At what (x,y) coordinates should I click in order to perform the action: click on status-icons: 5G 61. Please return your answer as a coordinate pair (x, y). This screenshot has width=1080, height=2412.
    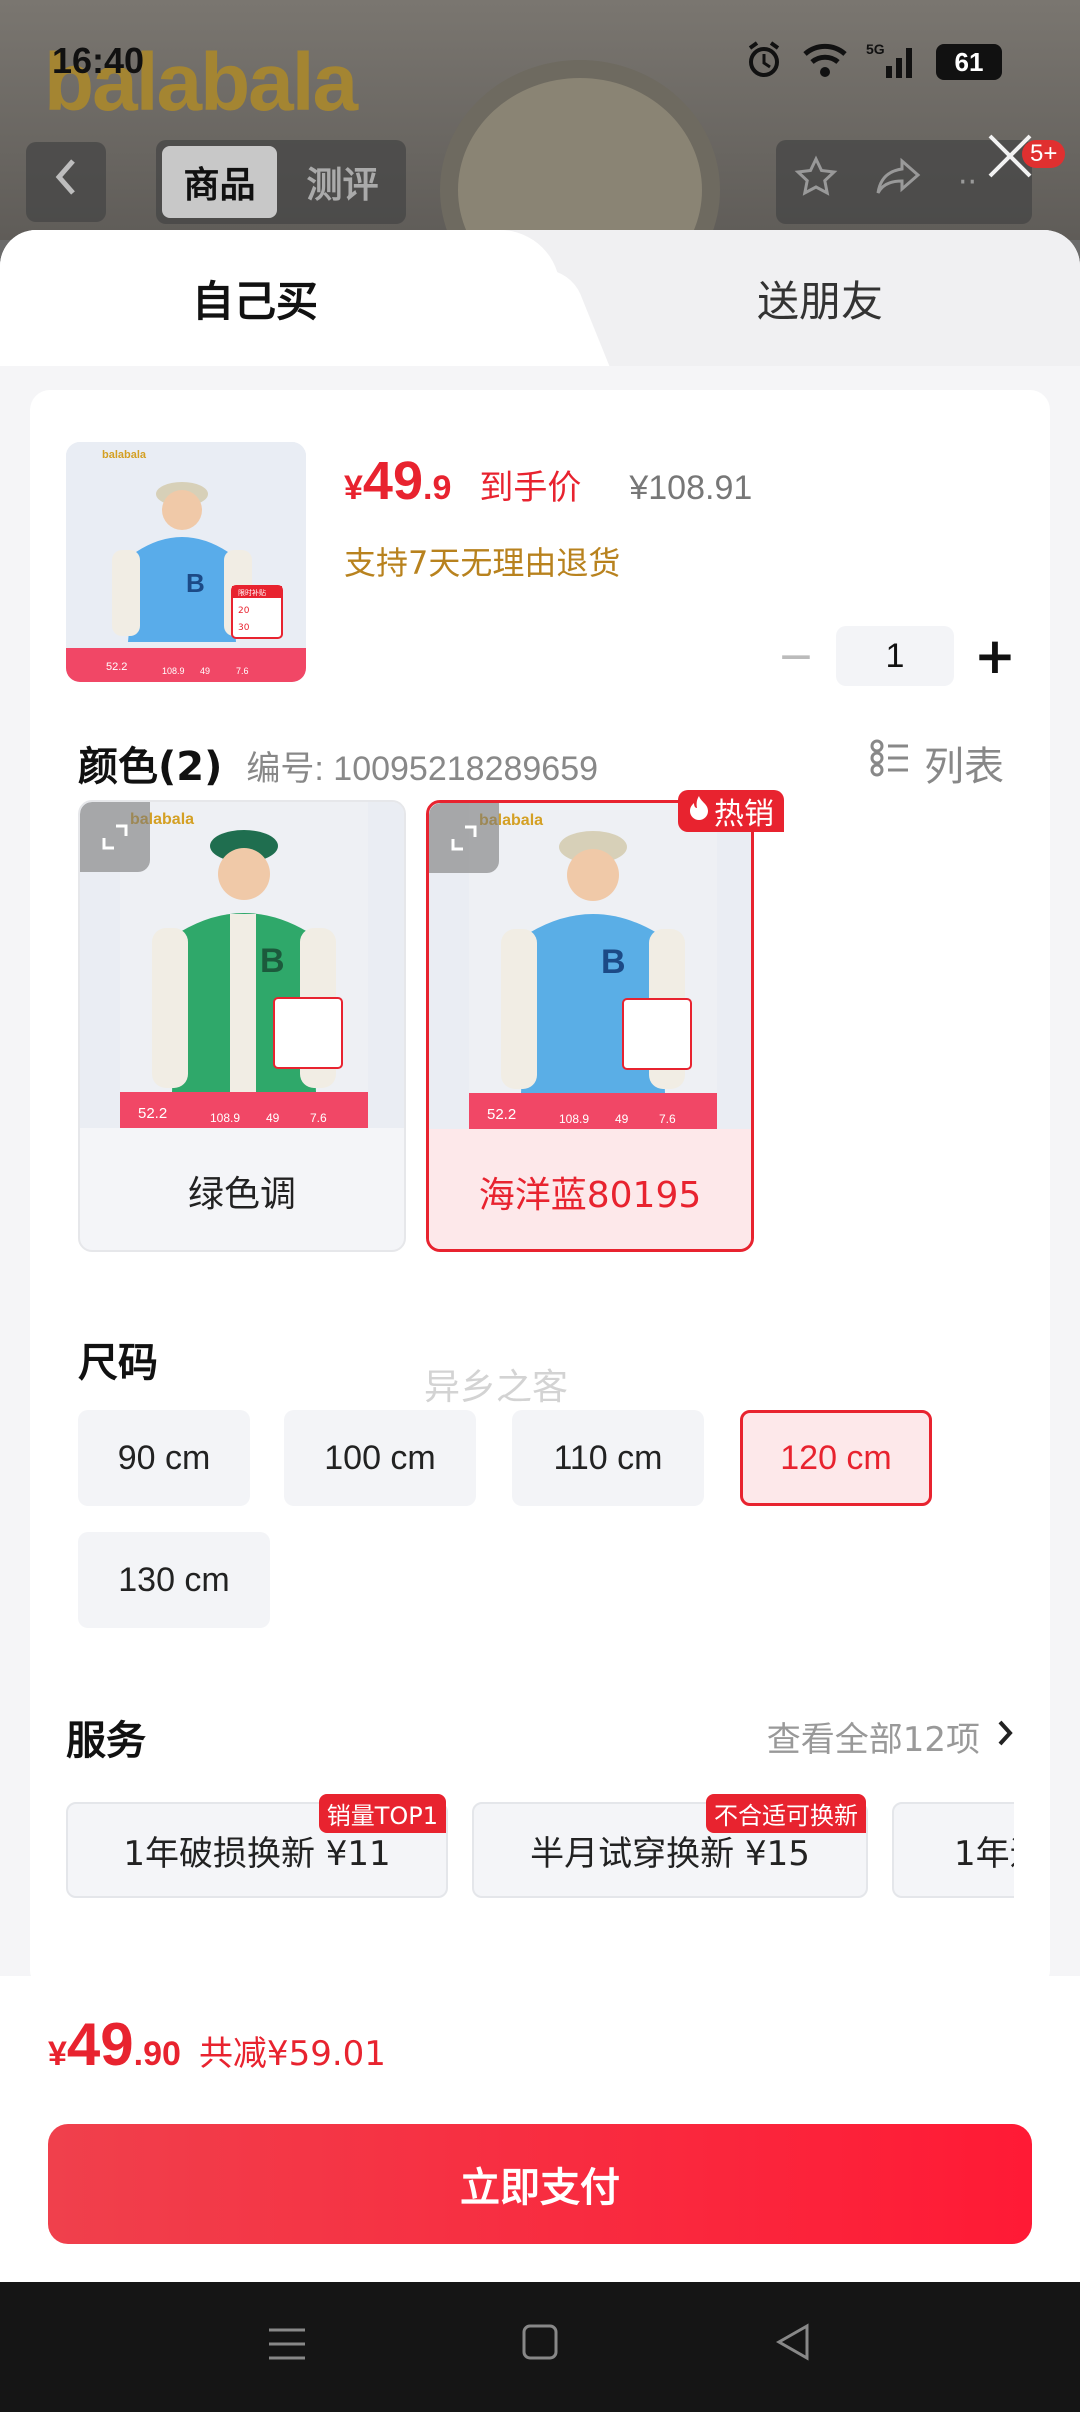
    Looking at the image, I should click on (873, 62).